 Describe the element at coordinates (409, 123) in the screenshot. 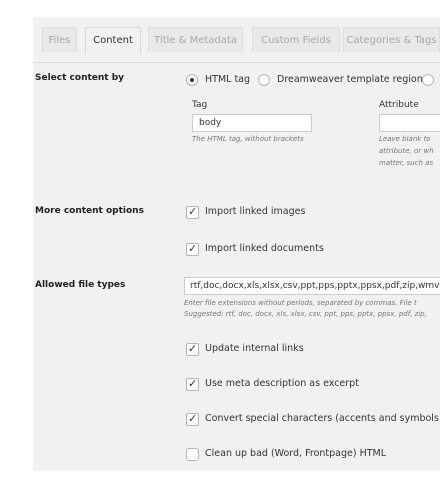

I see `attribute-input` at that location.